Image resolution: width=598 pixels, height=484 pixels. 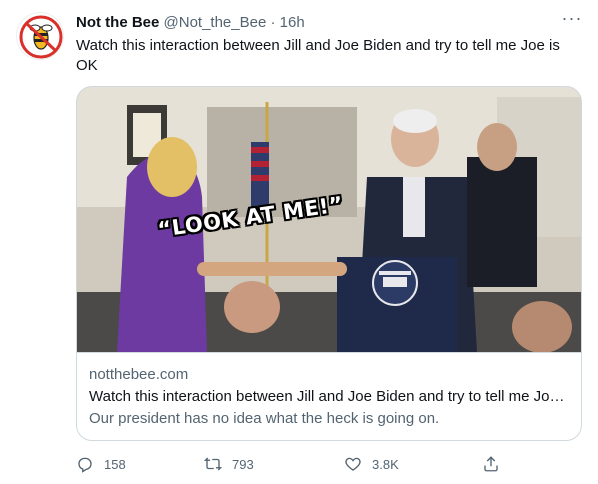 I want to click on heart-icon, so click(x=353, y=464).